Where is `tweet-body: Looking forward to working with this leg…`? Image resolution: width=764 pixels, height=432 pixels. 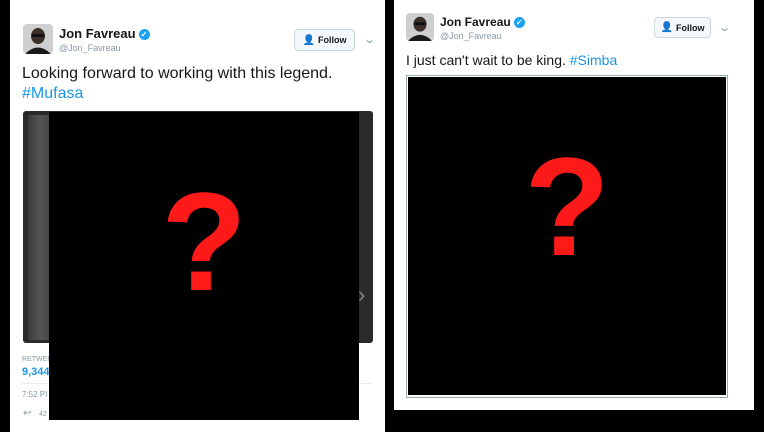 tweet-body: Looking forward to working with this leg… is located at coordinates (177, 73).